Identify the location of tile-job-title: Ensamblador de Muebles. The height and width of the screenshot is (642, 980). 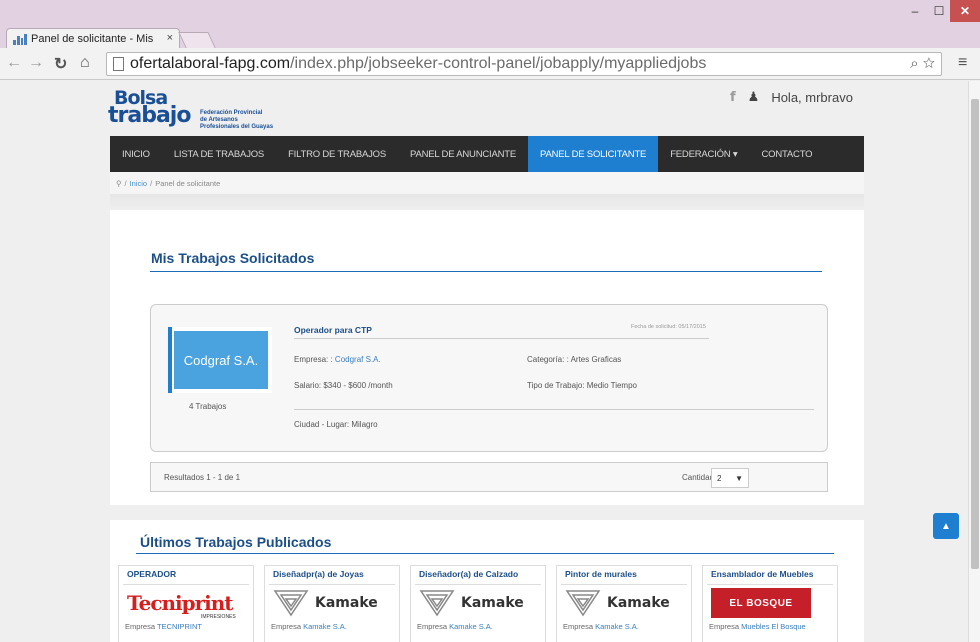
(762, 574).